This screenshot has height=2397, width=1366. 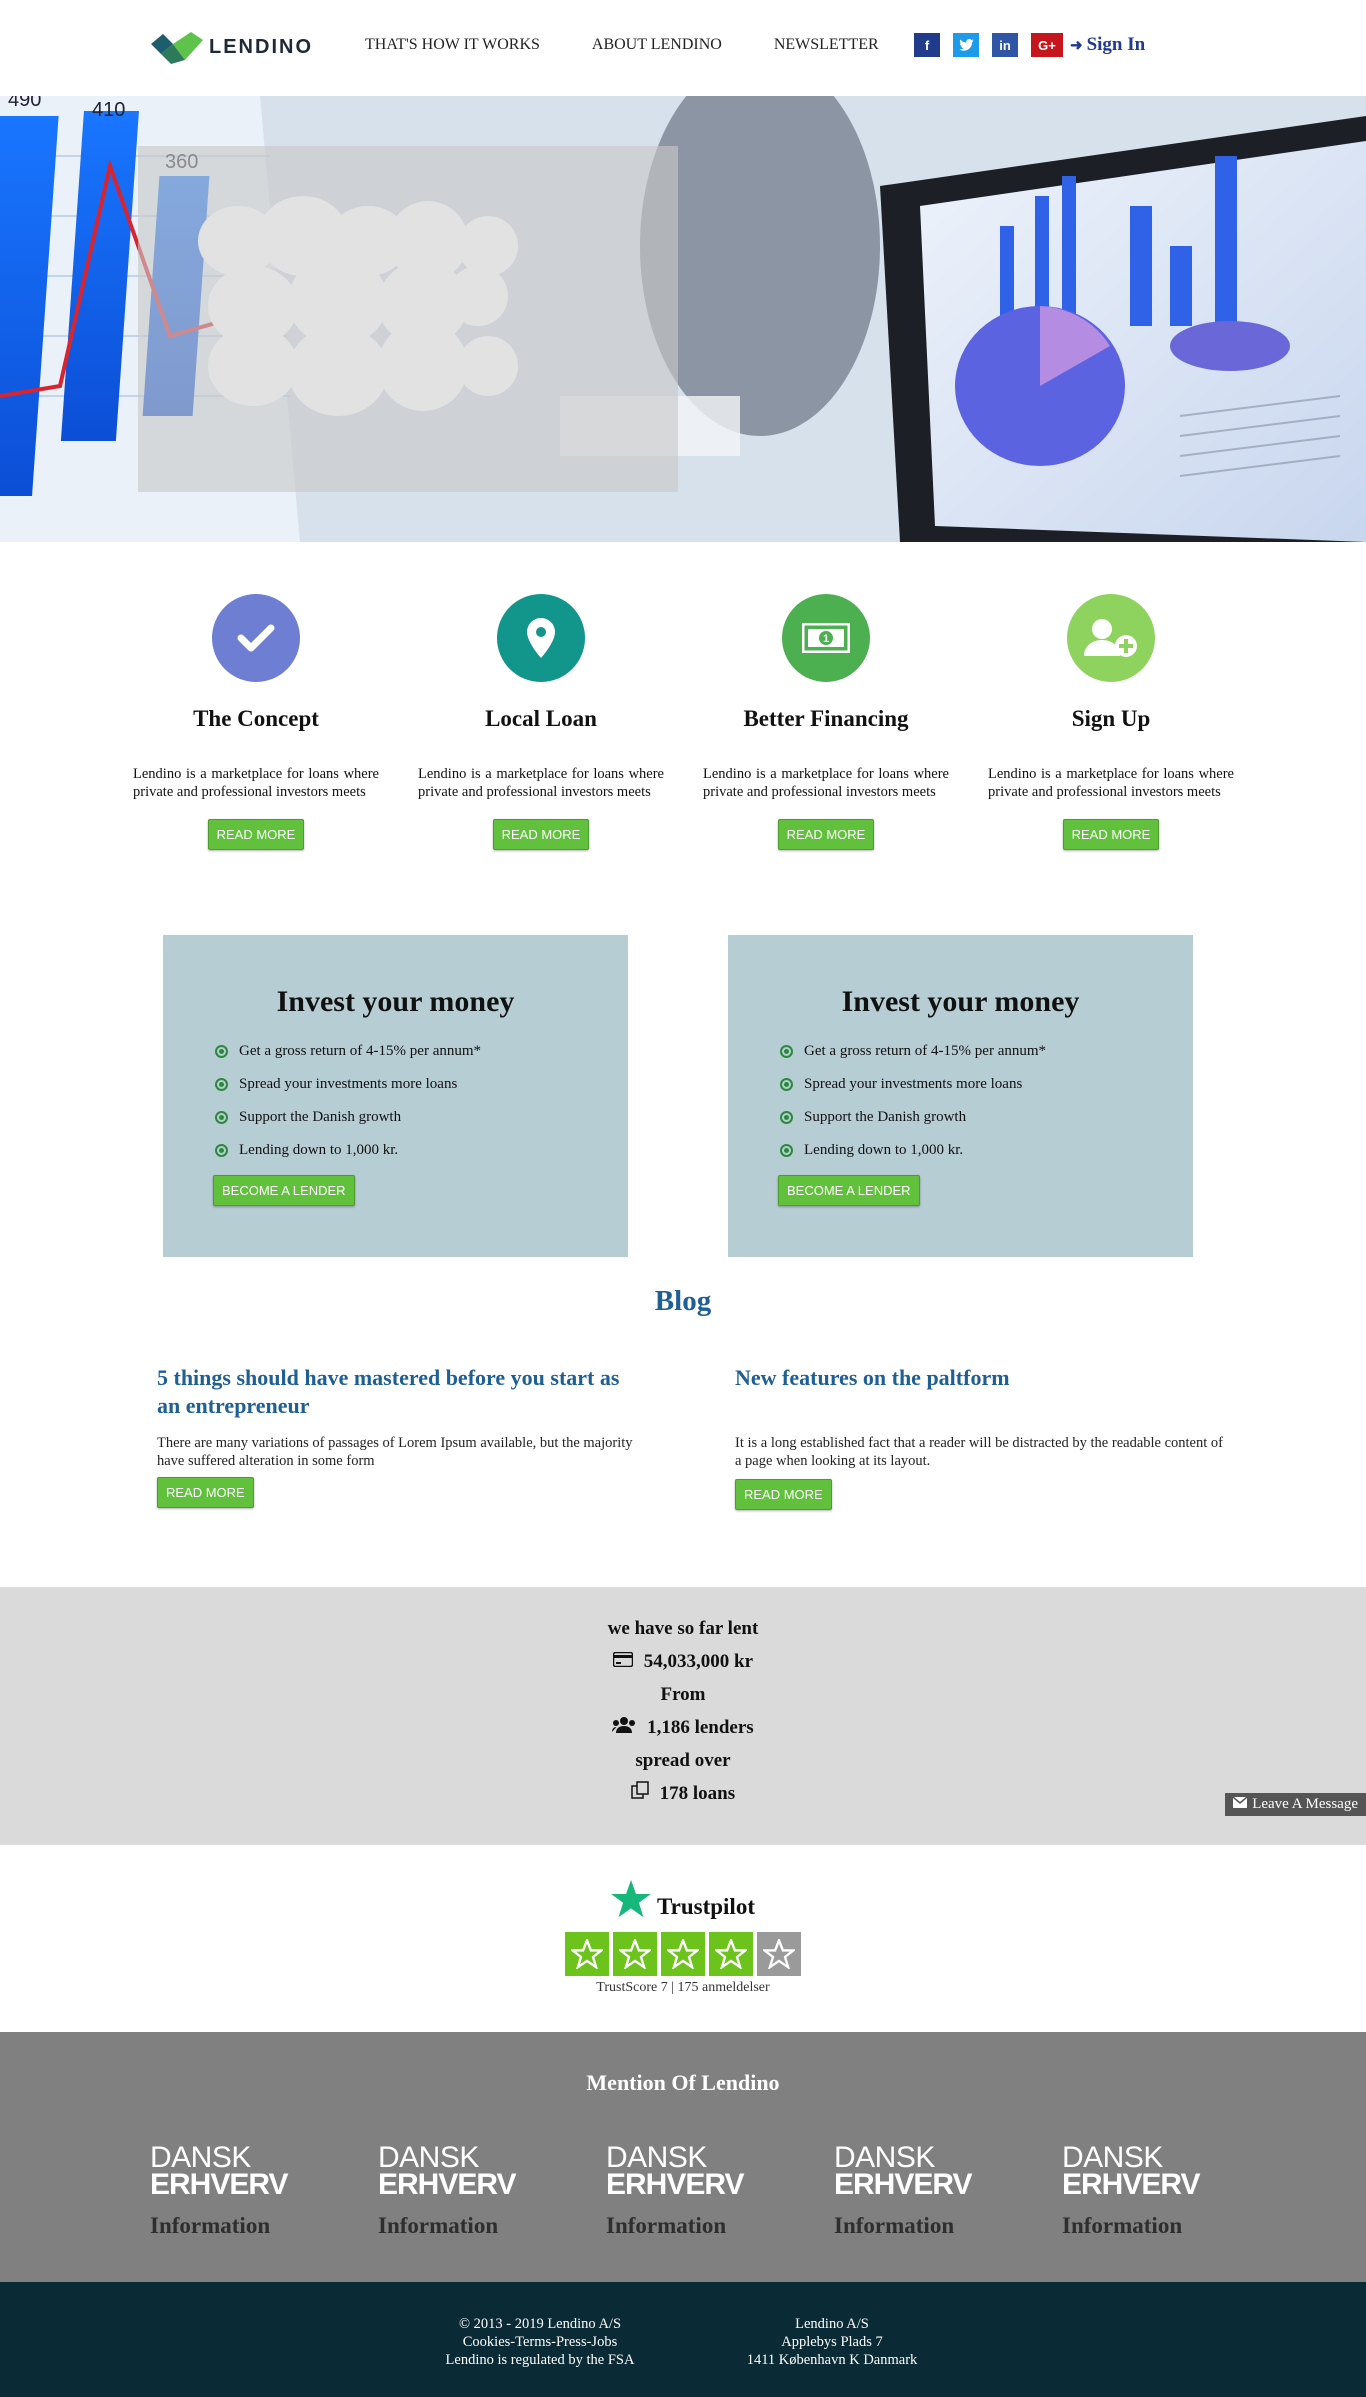 What do you see at coordinates (626, 1727) in the screenshot?
I see `users-icon` at bounding box center [626, 1727].